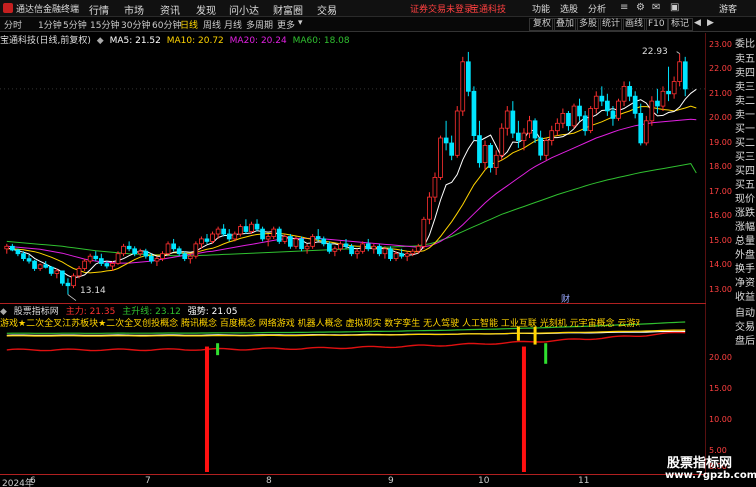  What do you see at coordinates (745, 143) in the screenshot?
I see `order-label: 买二` at bounding box center [745, 143].